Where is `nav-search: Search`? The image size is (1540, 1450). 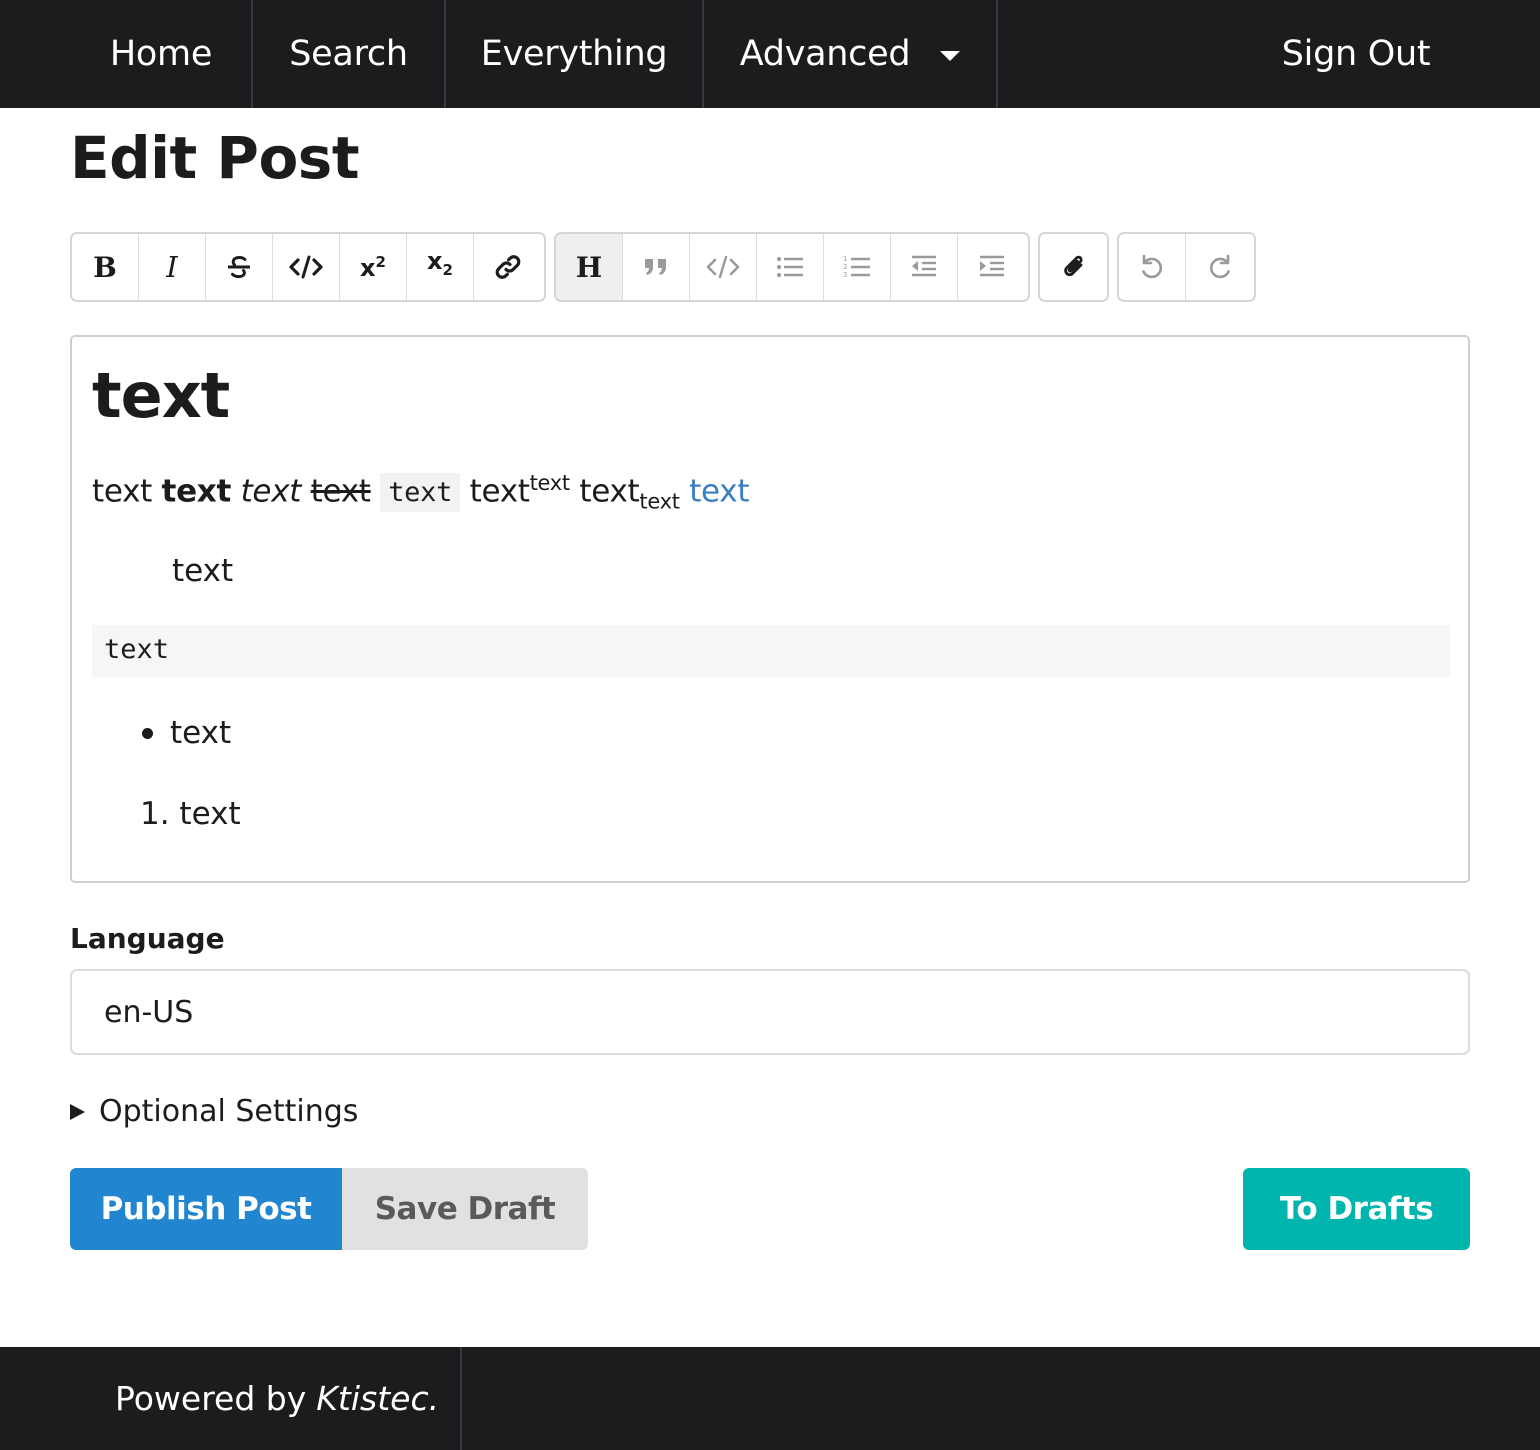 nav-search: Search is located at coordinates (348, 54).